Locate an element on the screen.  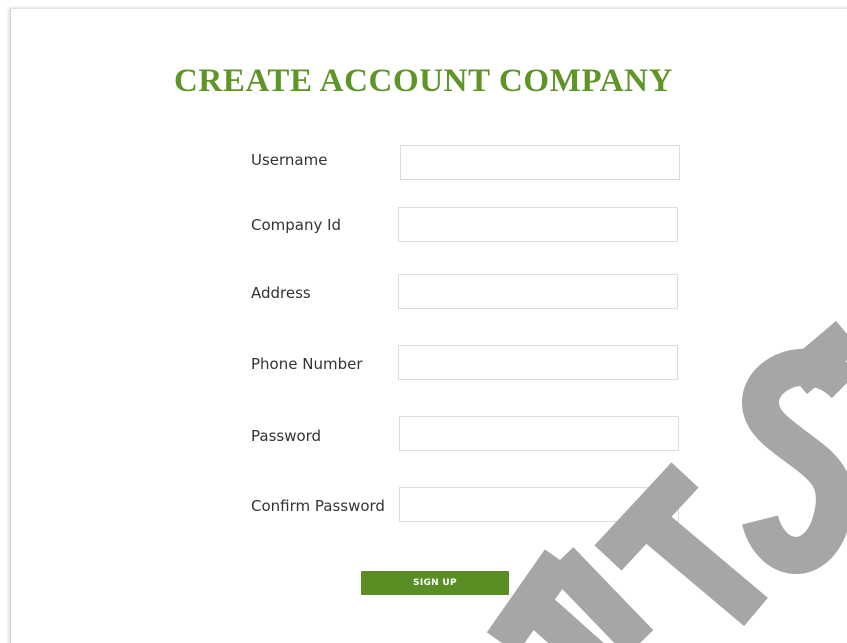
username-input is located at coordinates (540, 162).